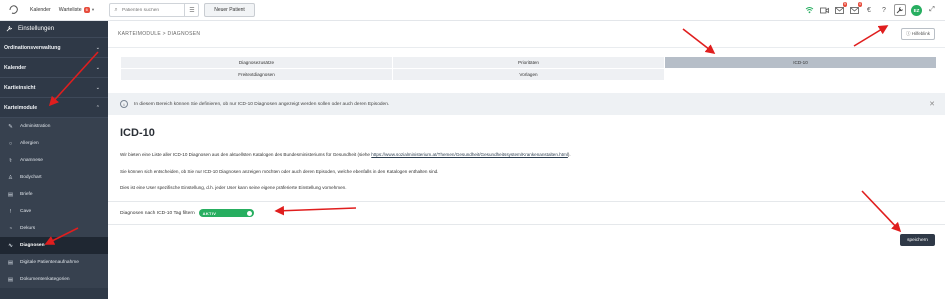  I want to click on section-label: Kartieinsicht, so click(20, 87).